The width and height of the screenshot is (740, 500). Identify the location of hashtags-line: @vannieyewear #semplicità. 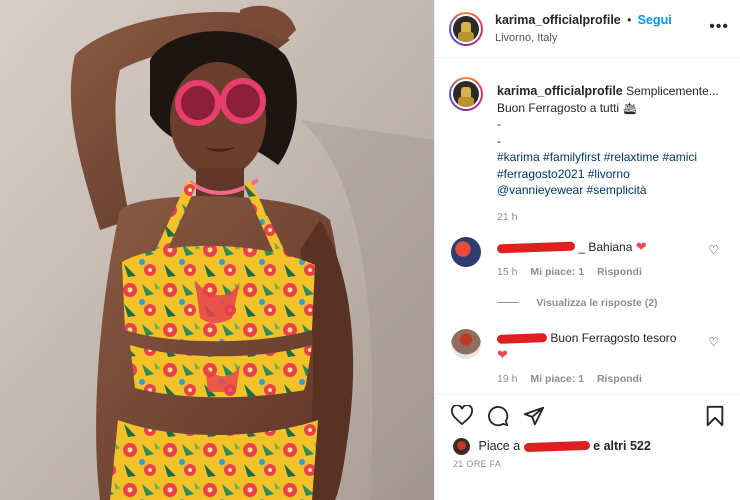
(613, 190).